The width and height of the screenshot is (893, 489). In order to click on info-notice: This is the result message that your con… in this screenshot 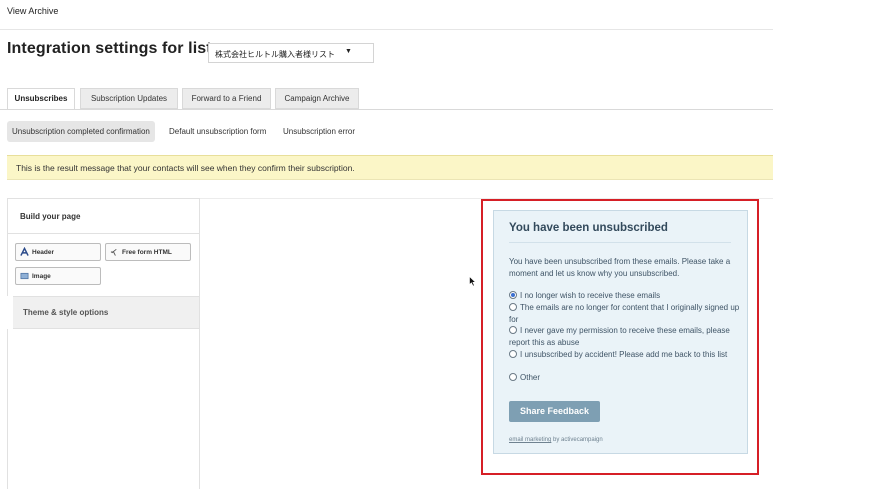, I will do `click(390, 167)`.